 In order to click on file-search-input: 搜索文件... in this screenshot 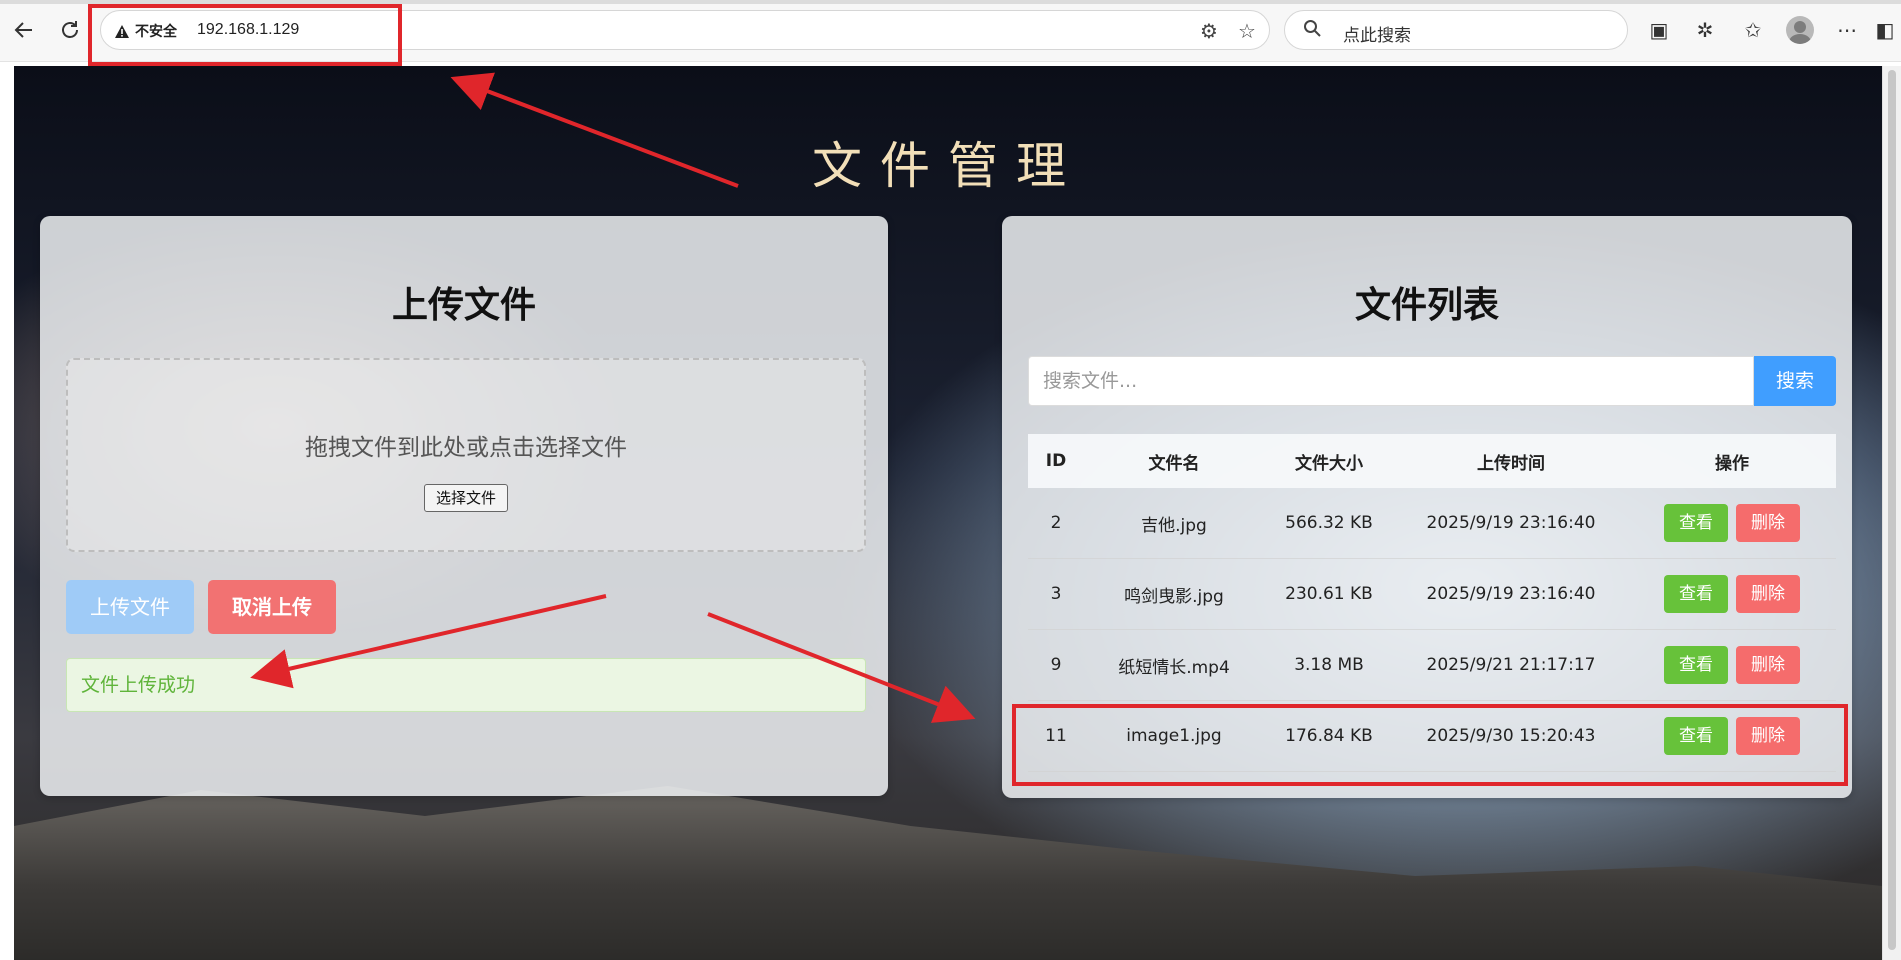, I will do `click(1391, 381)`.